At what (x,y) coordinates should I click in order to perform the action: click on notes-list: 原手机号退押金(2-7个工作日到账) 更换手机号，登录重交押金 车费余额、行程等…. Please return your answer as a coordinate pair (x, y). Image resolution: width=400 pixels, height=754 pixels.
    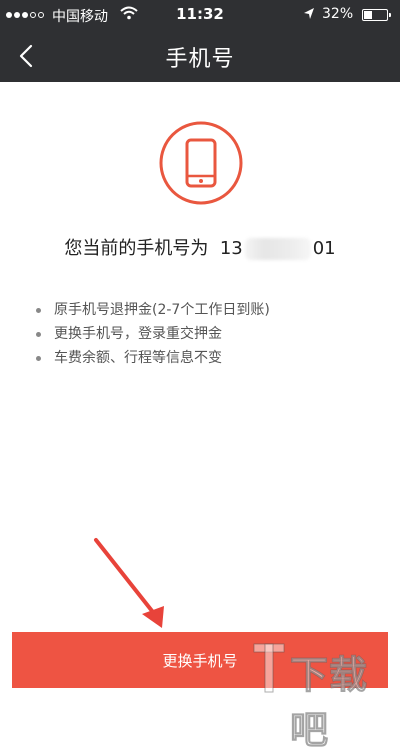
    Looking at the image, I should click on (151, 334).